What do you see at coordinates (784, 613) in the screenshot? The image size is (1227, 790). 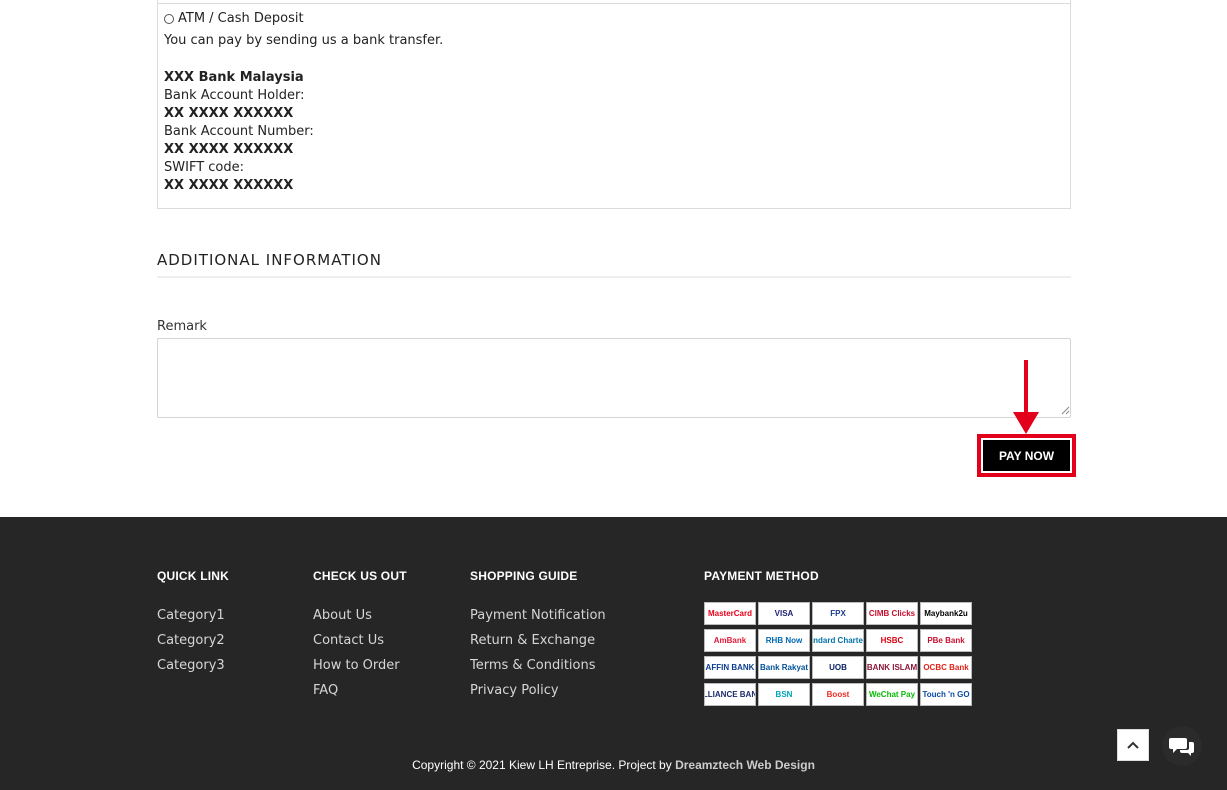 I see `payment-logo: VISA` at bounding box center [784, 613].